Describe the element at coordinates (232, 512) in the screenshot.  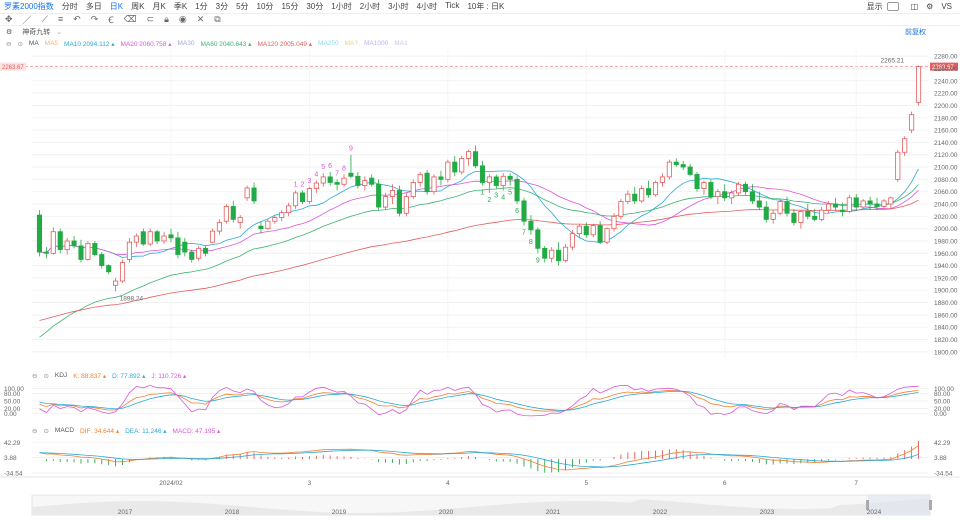
I see `timeline-year-1: 2018` at that location.